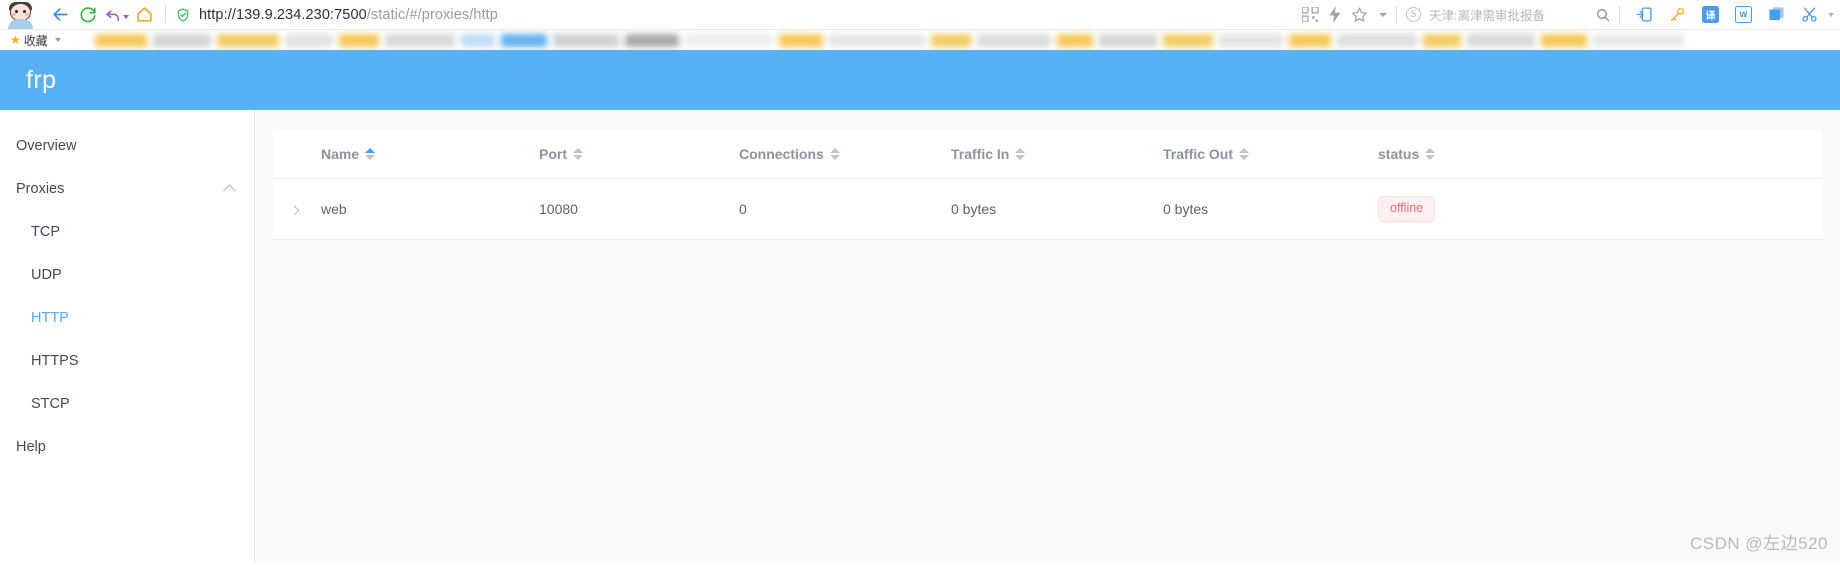 Image resolution: width=1840 pixels, height=565 pixels. What do you see at coordinates (430, 209) in the screenshot?
I see `cell-name: web` at bounding box center [430, 209].